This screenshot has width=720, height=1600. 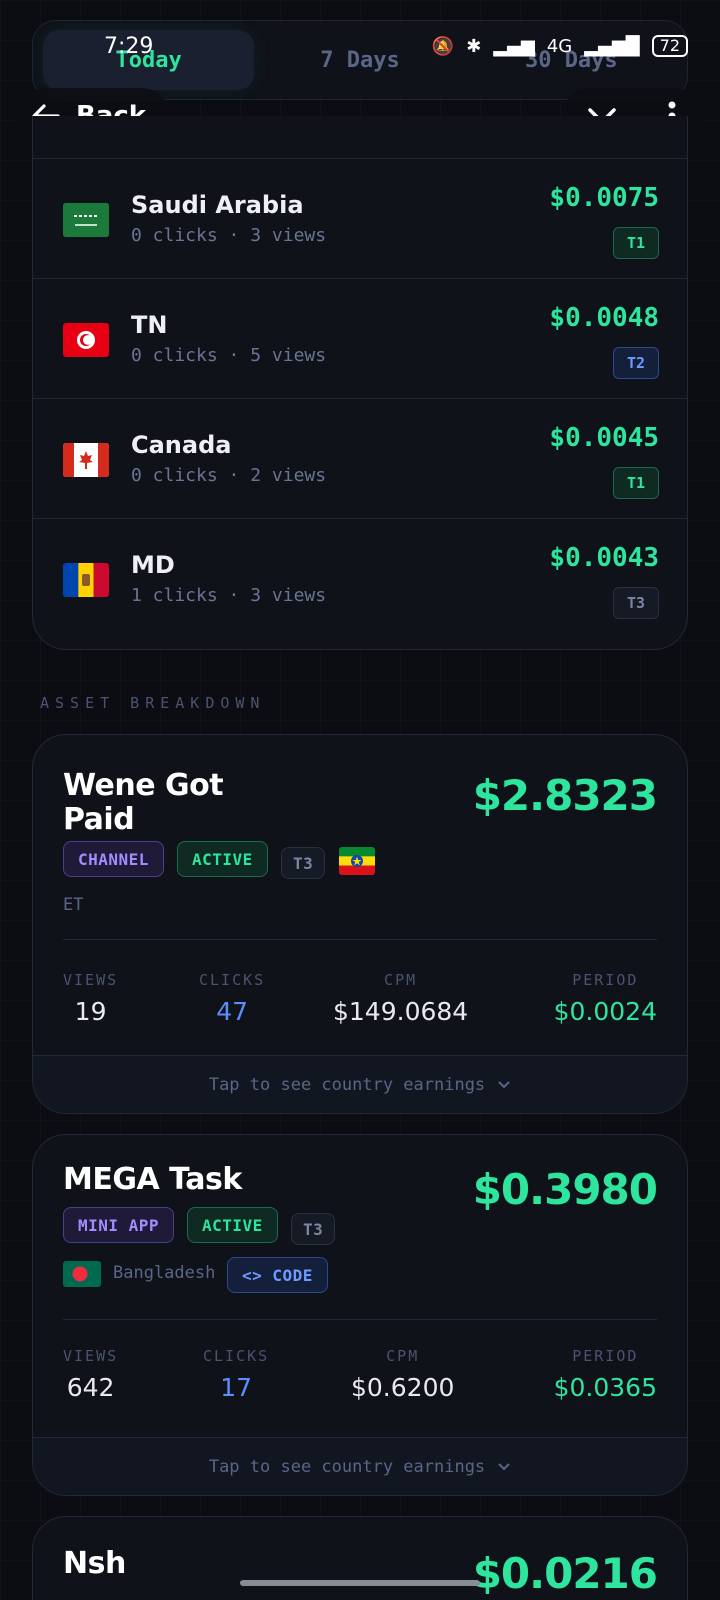 I want to click on country-row: TN 0 clicks · 5 views $0.0048 T2, so click(x=360, y=339).